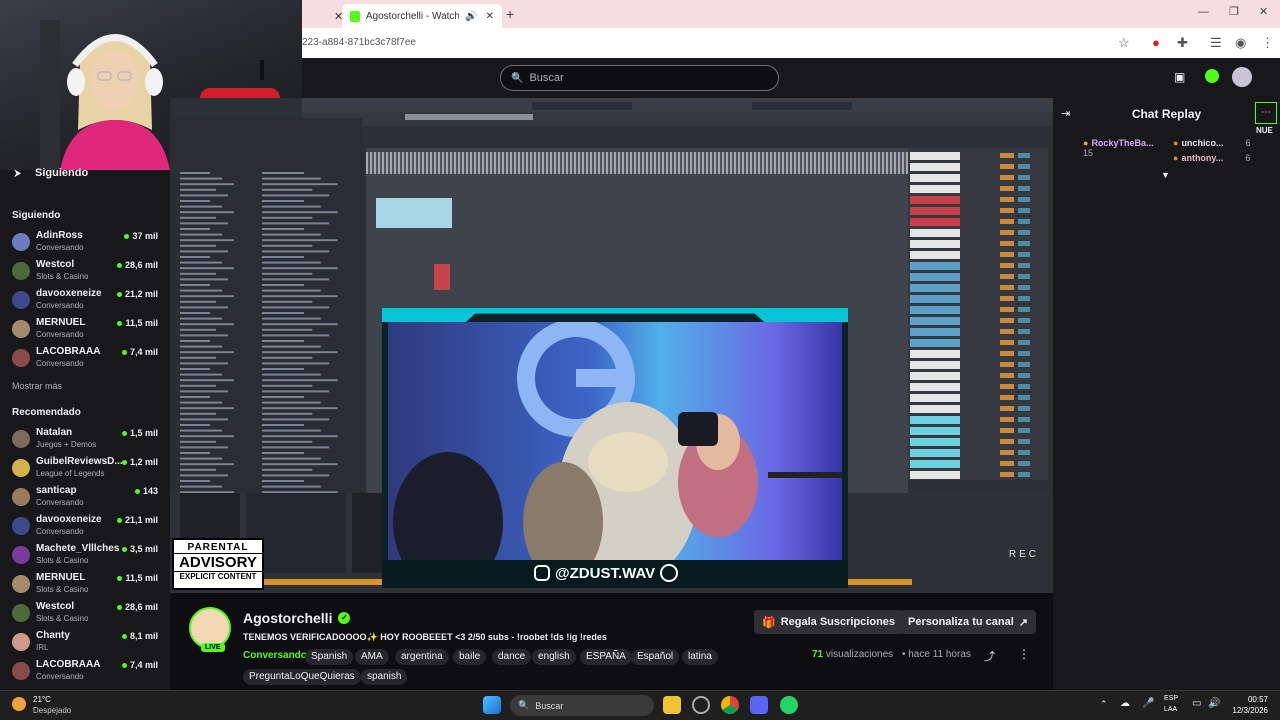 This screenshot has width=1280, height=720. Describe the element at coordinates (87, 498) in the screenshot. I see `sidebar-channel-item: santicap Conversando 143` at that location.